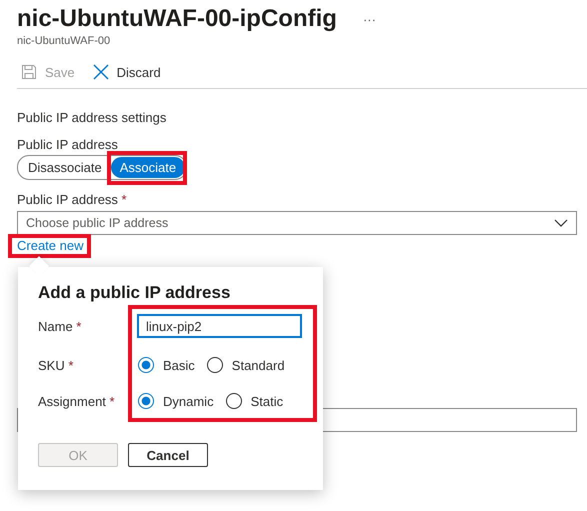  I want to click on field-label: Name *, so click(60, 326).